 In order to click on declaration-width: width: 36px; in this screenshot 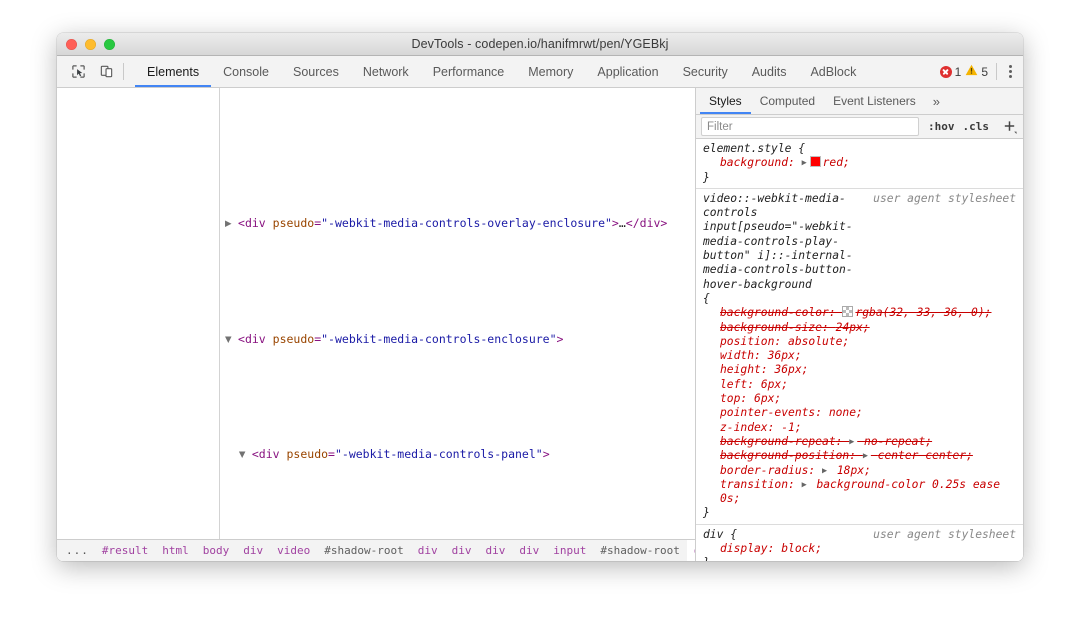, I will do `click(859, 356)`.